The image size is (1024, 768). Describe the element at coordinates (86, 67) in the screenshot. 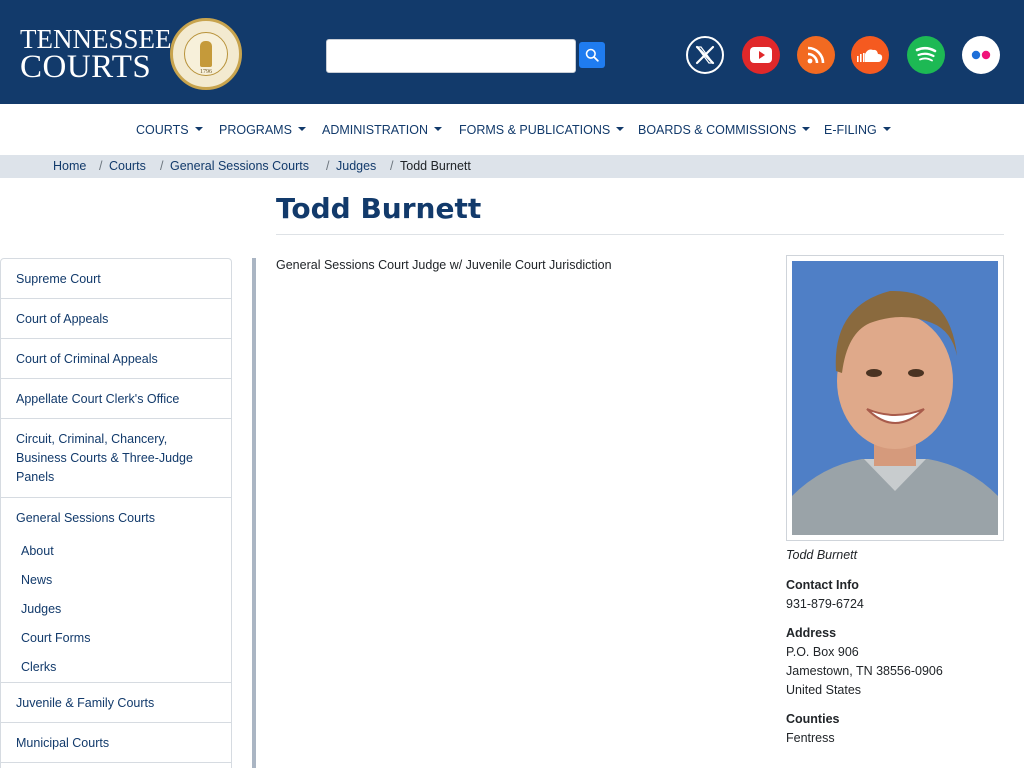

I see `logo-line-2: COURTS` at that location.